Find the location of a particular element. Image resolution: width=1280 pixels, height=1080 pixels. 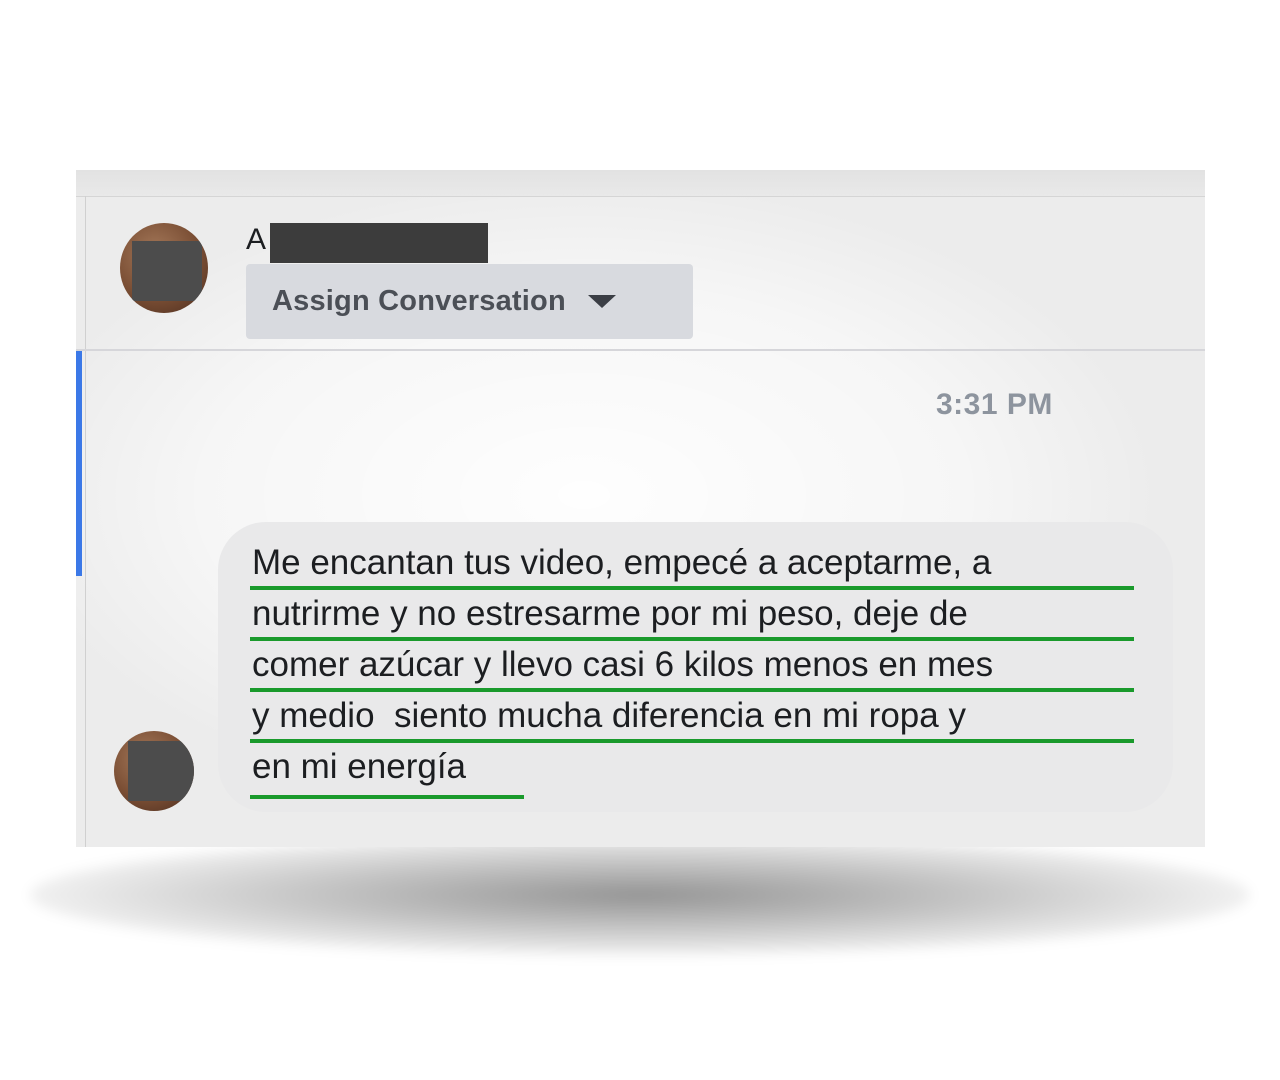

assign-conversation-label: Assign Conversation is located at coordinates (419, 301).